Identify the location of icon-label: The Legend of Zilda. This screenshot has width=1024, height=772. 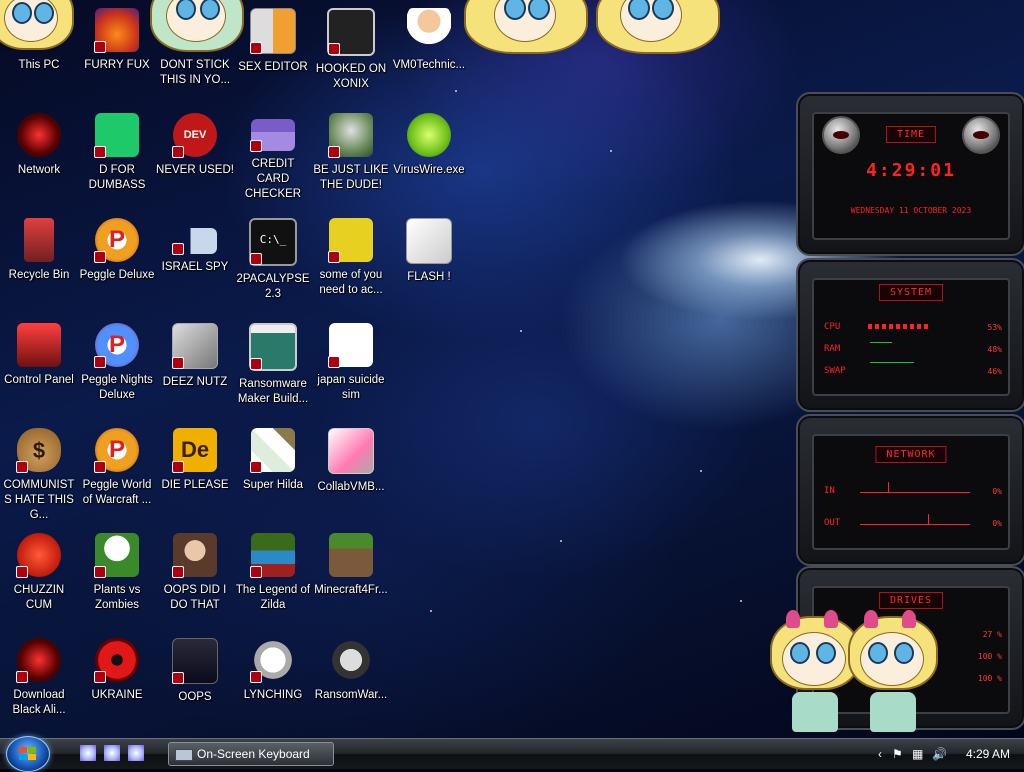
(273, 597).